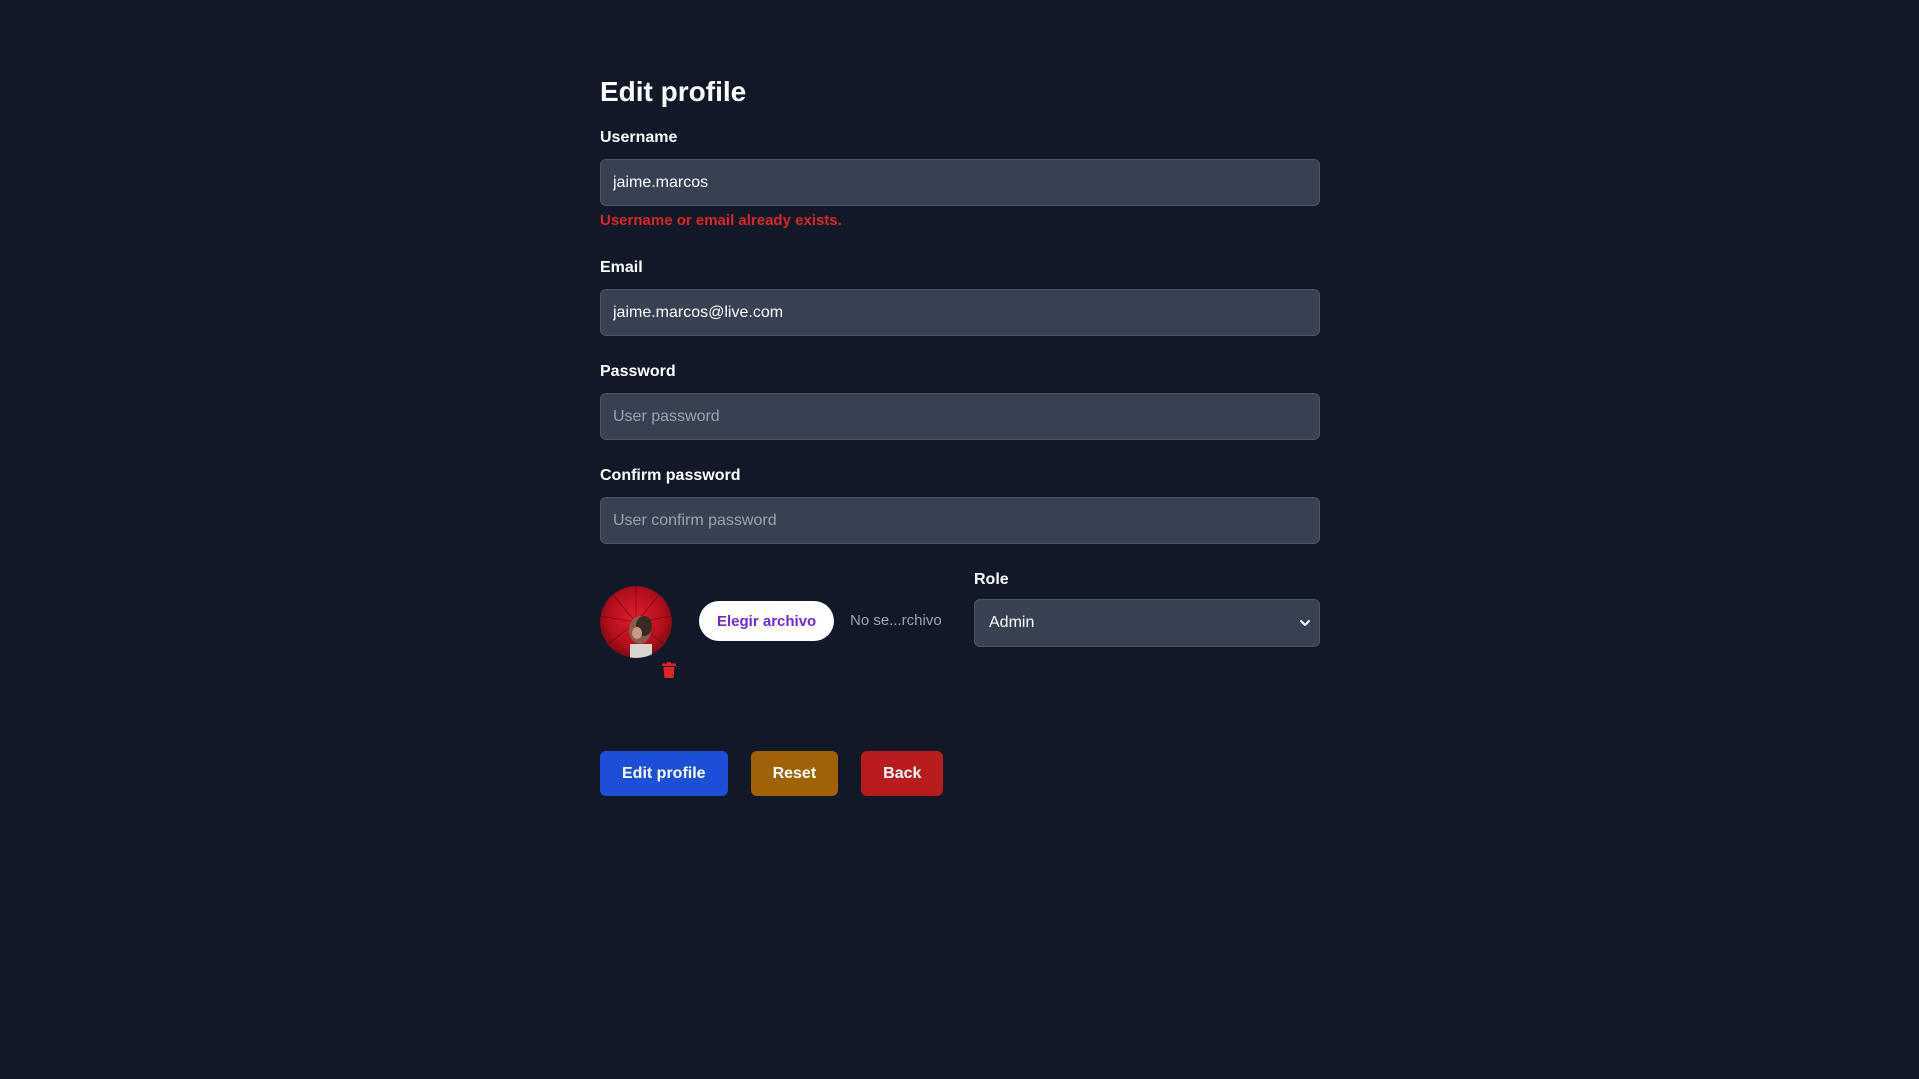 Image resolution: width=1919 pixels, height=1079 pixels. Describe the element at coordinates (960, 416) in the screenshot. I see `password-input` at that location.